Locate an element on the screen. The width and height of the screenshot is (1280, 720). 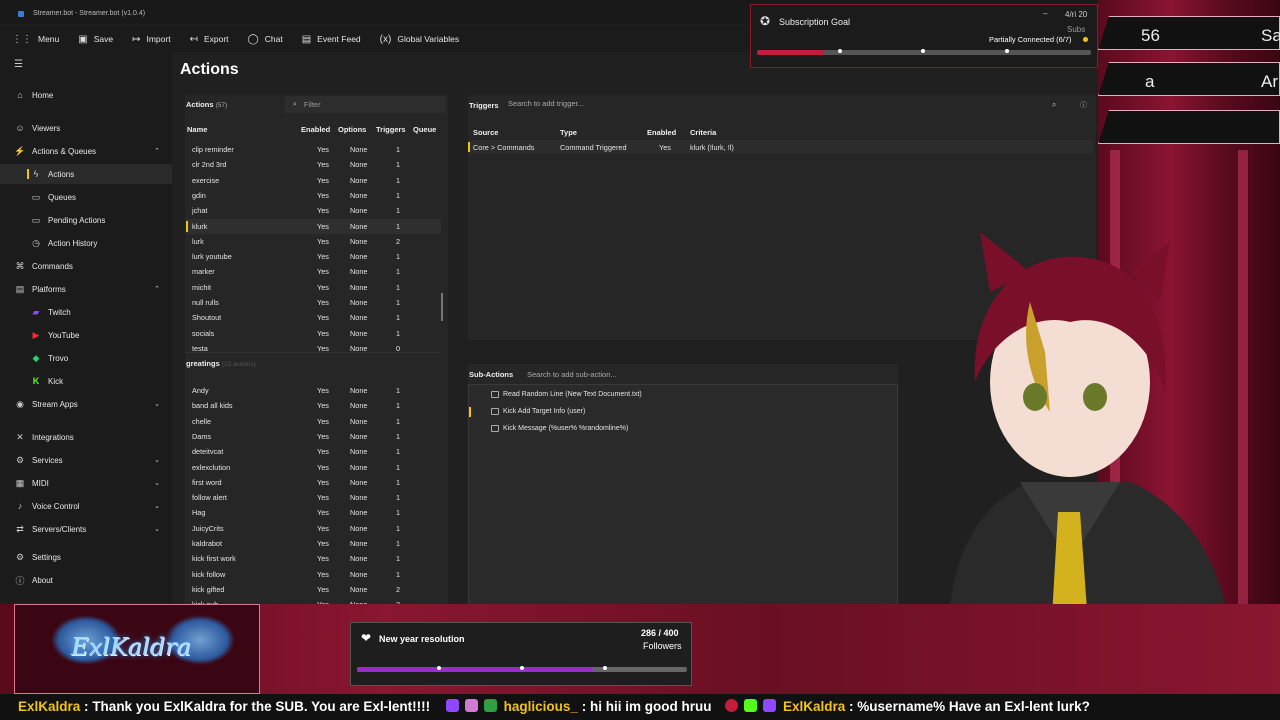
bolt-icon: ϟ is located at coordinates (36, 174).